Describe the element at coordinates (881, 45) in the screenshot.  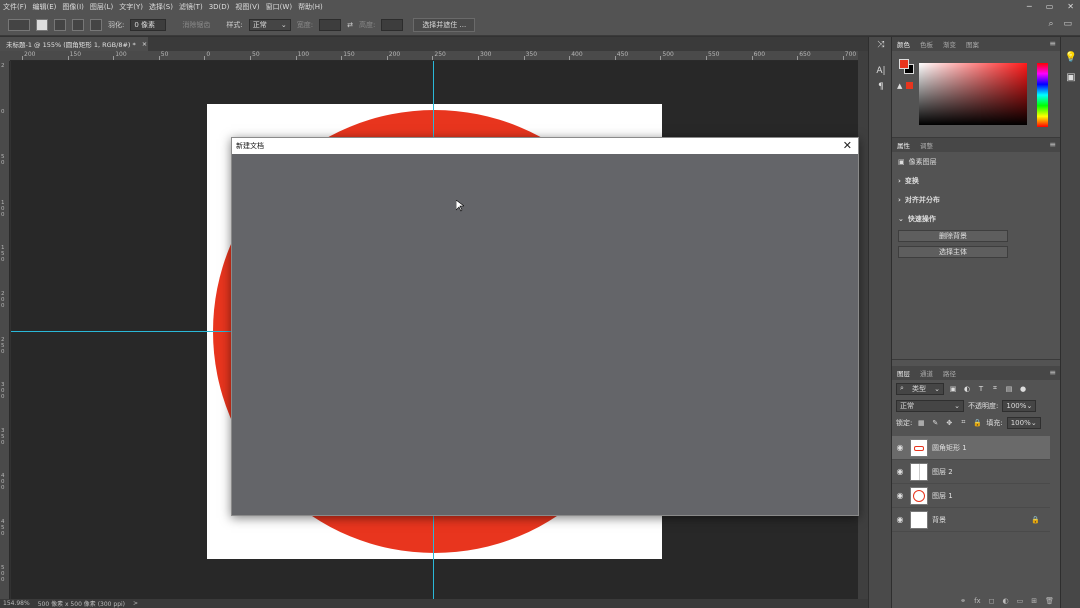
I see `history-icon: ⤨` at that location.